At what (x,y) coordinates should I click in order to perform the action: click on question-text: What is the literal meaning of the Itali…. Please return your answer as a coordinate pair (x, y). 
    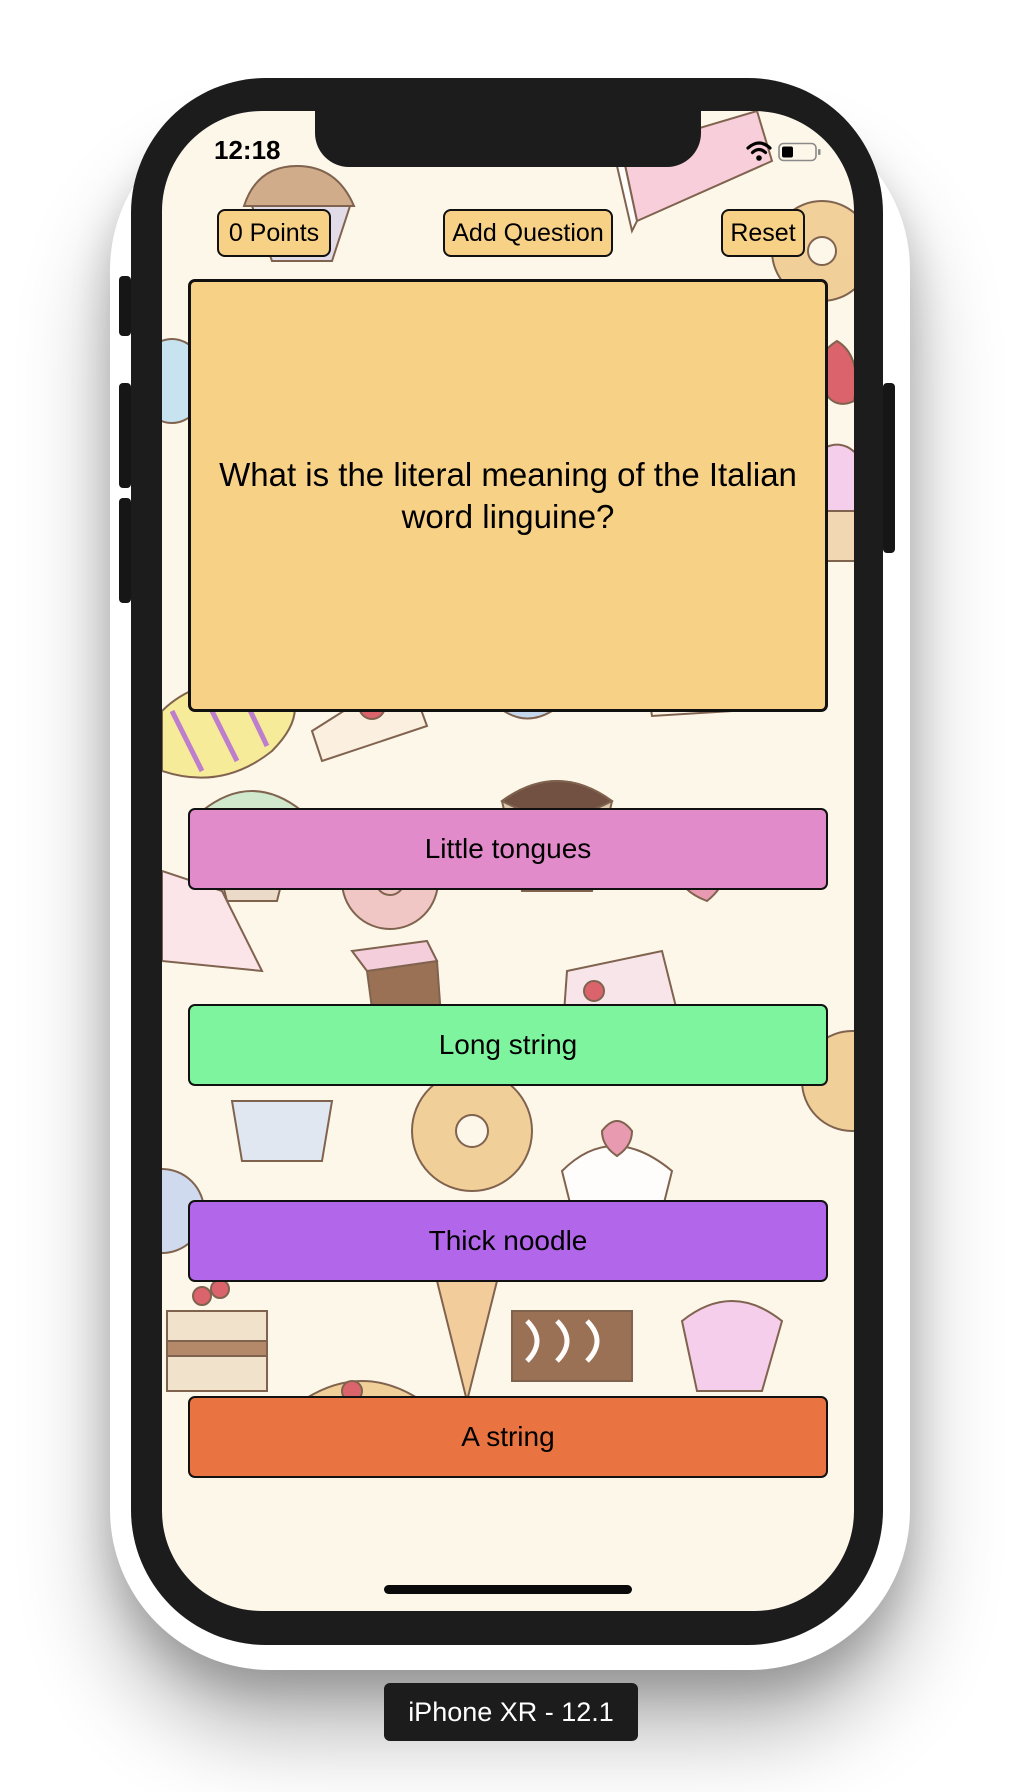
    Looking at the image, I should click on (508, 495).